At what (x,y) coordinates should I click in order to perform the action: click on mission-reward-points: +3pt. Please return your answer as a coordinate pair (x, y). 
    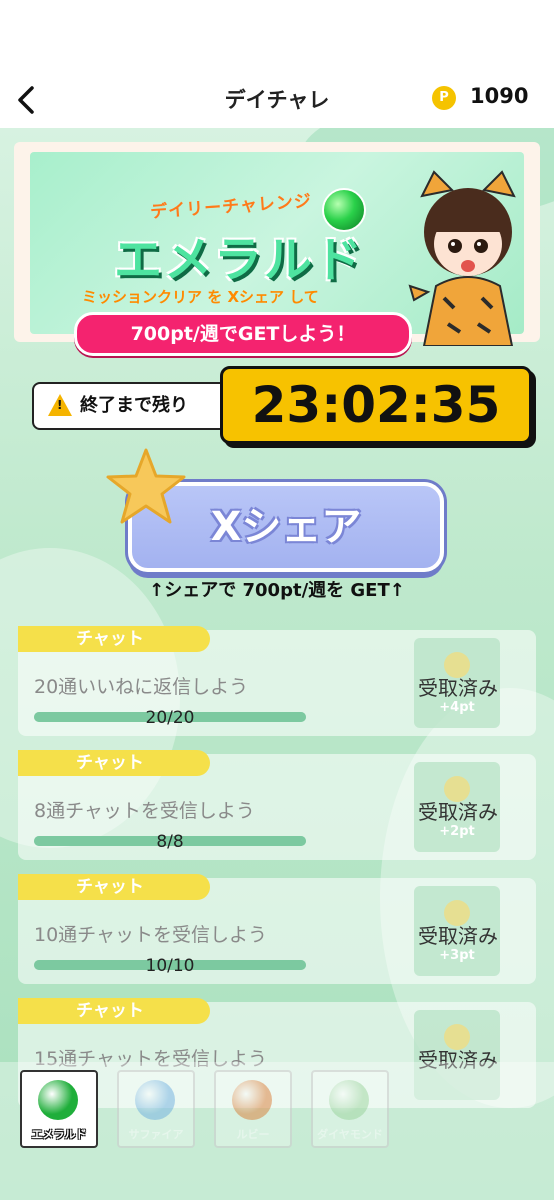
    Looking at the image, I should click on (457, 955).